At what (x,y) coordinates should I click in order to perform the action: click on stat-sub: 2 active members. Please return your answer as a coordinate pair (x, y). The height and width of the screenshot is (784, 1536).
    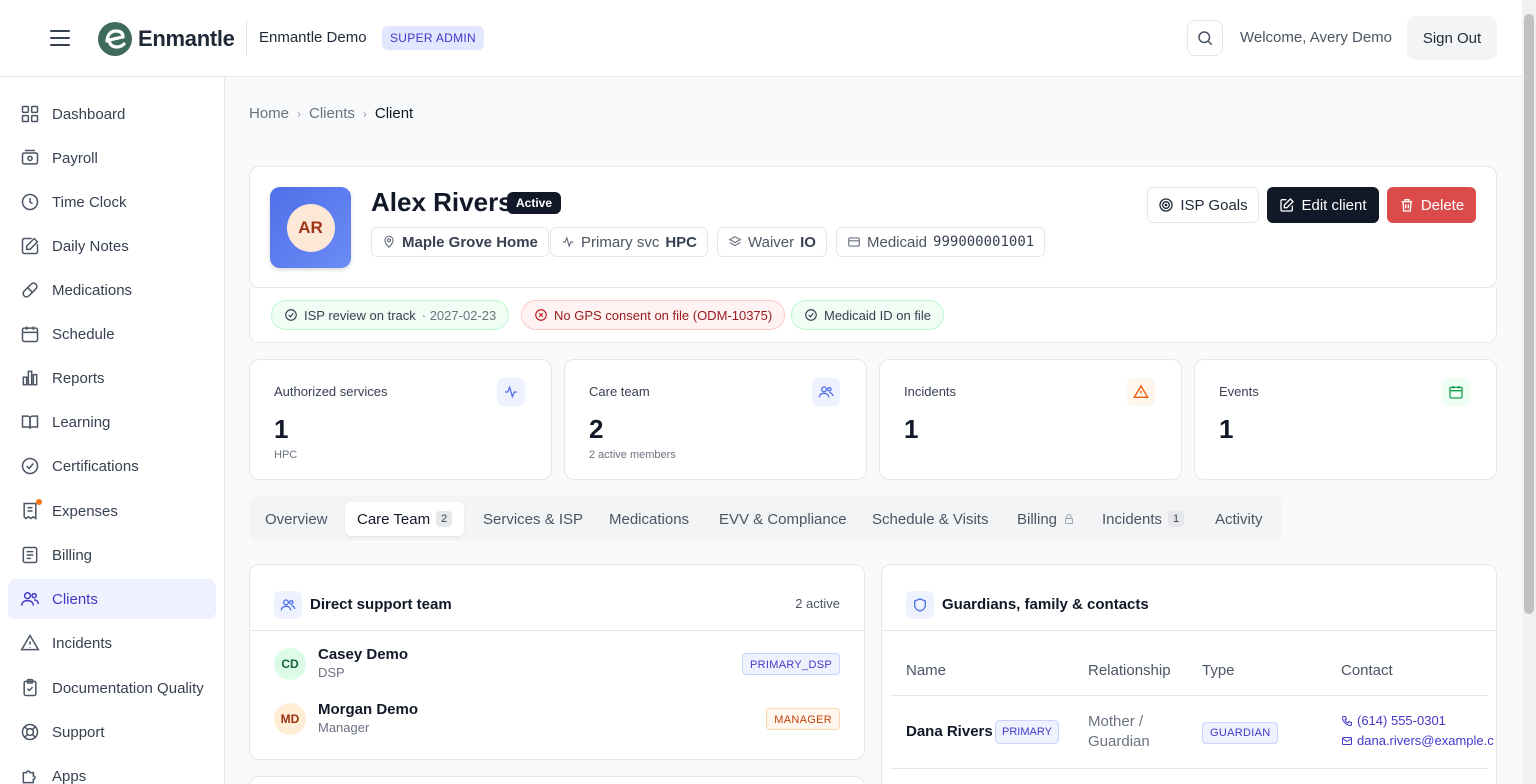
    Looking at the image, I should click on (632, 455).